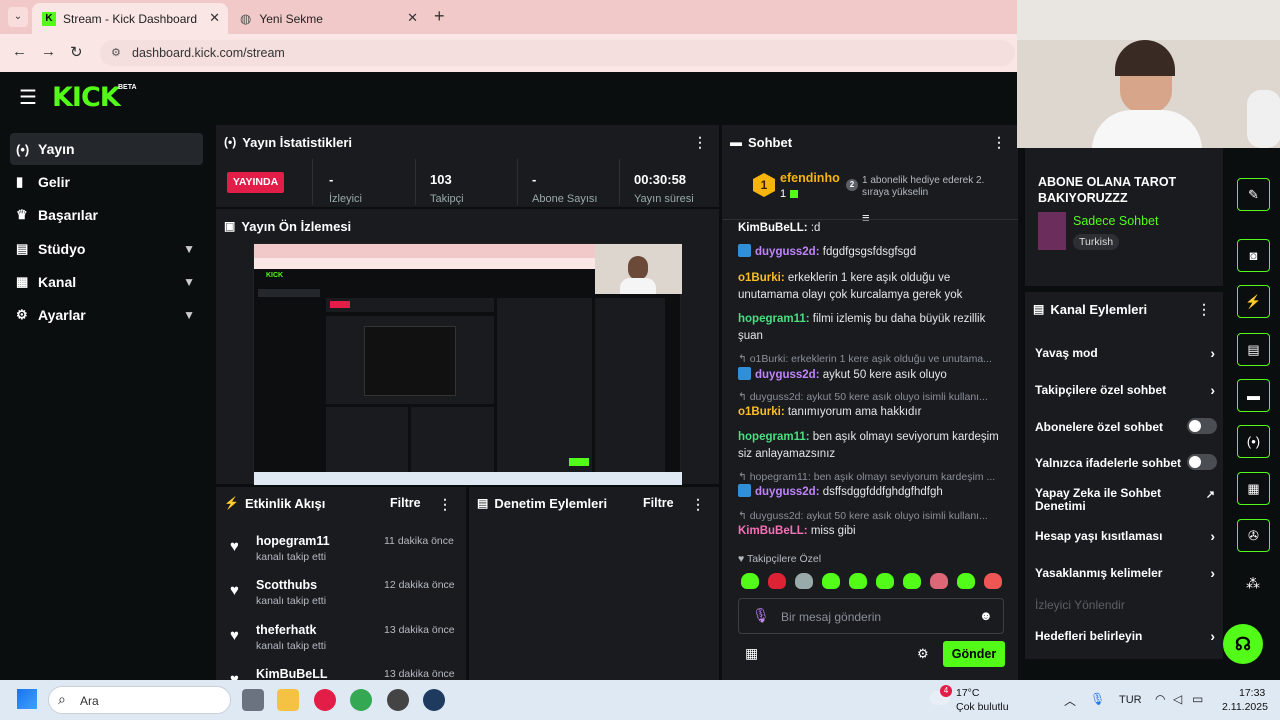  What do you see at coordinates (286, 585) in the screenshot?
I see `event-user: Scotthubs` at bounding box center [286, 585].